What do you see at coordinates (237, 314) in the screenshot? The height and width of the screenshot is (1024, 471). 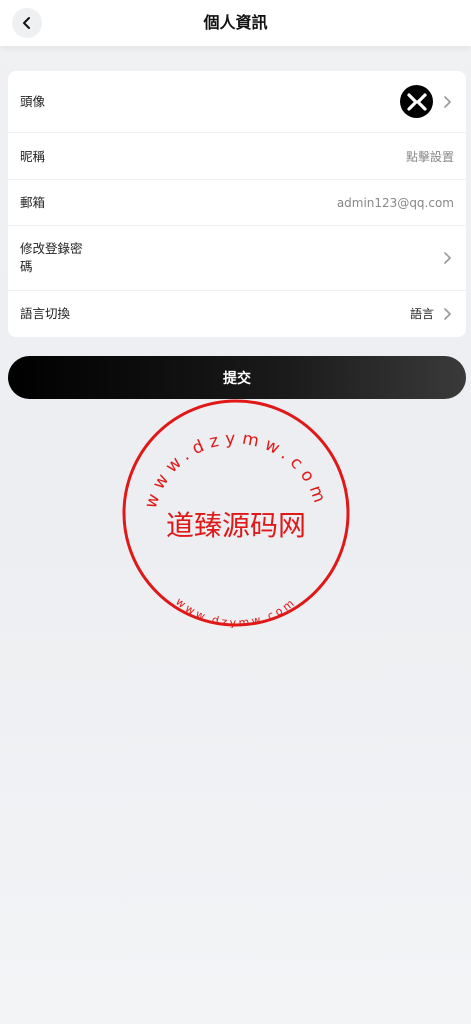 I see `language-row: 語言切換 語言` at bounding box center [237, 314].